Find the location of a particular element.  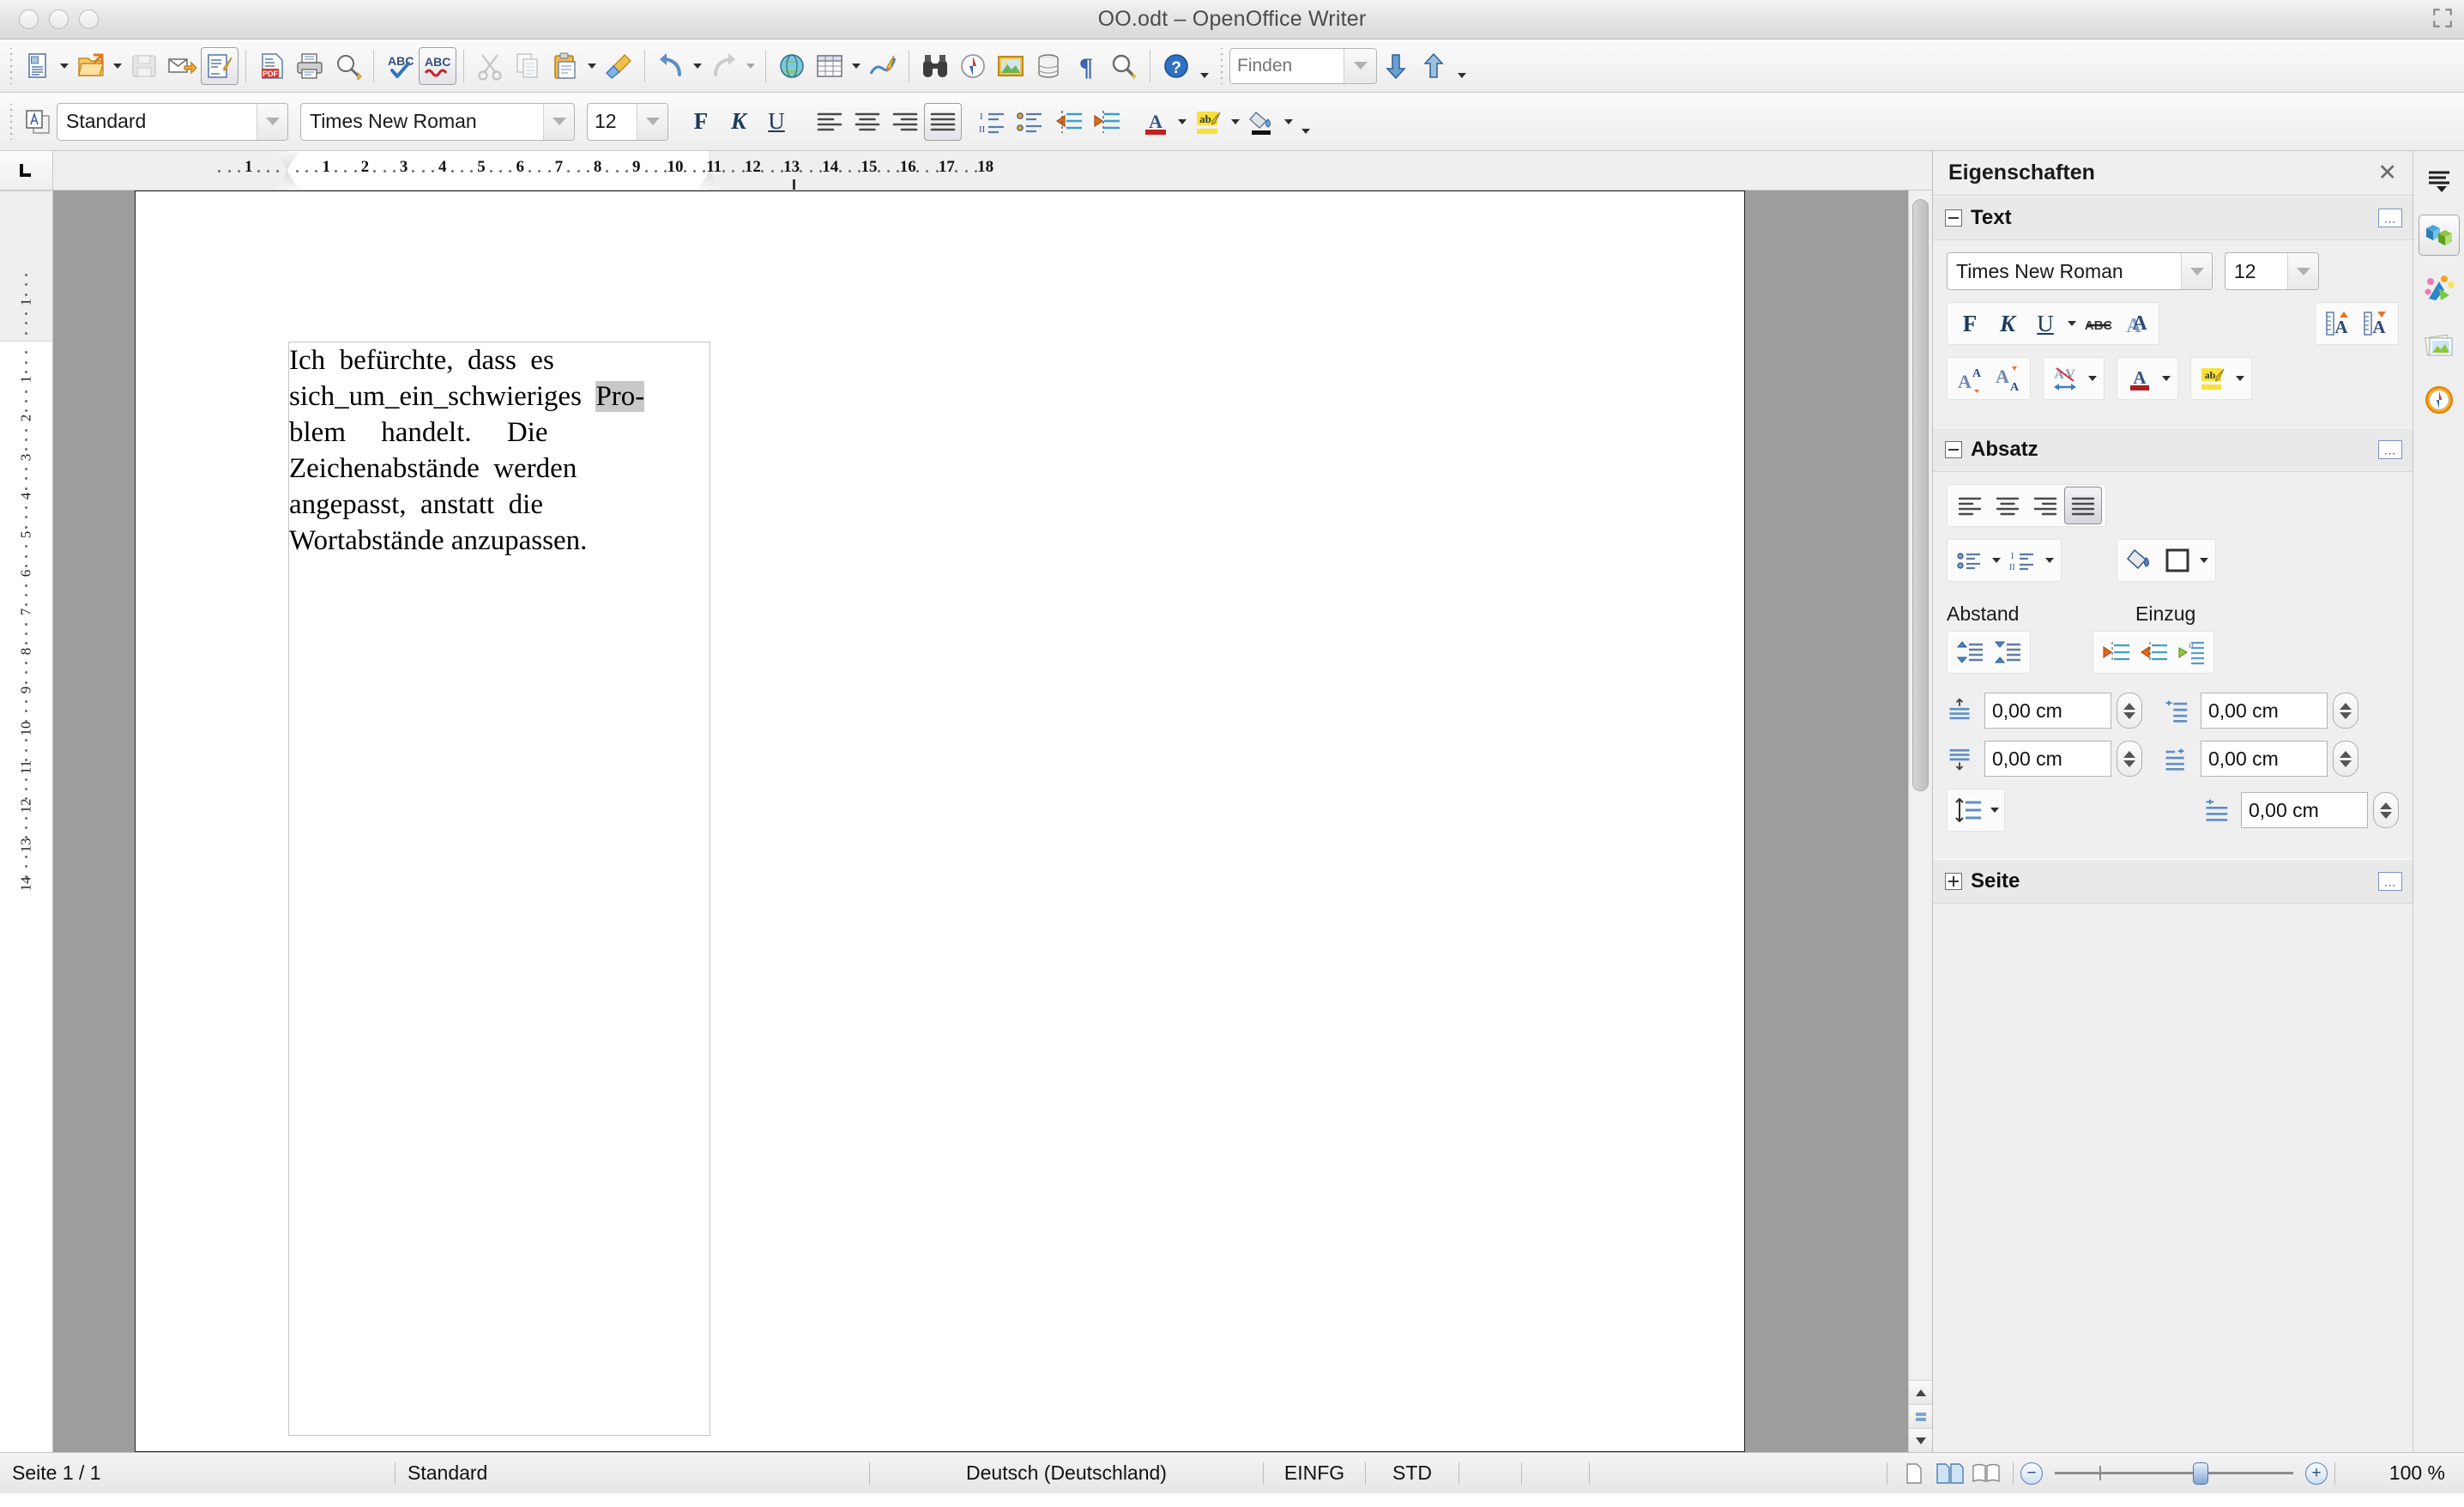

paste-button is located at coordinates (565, 66).